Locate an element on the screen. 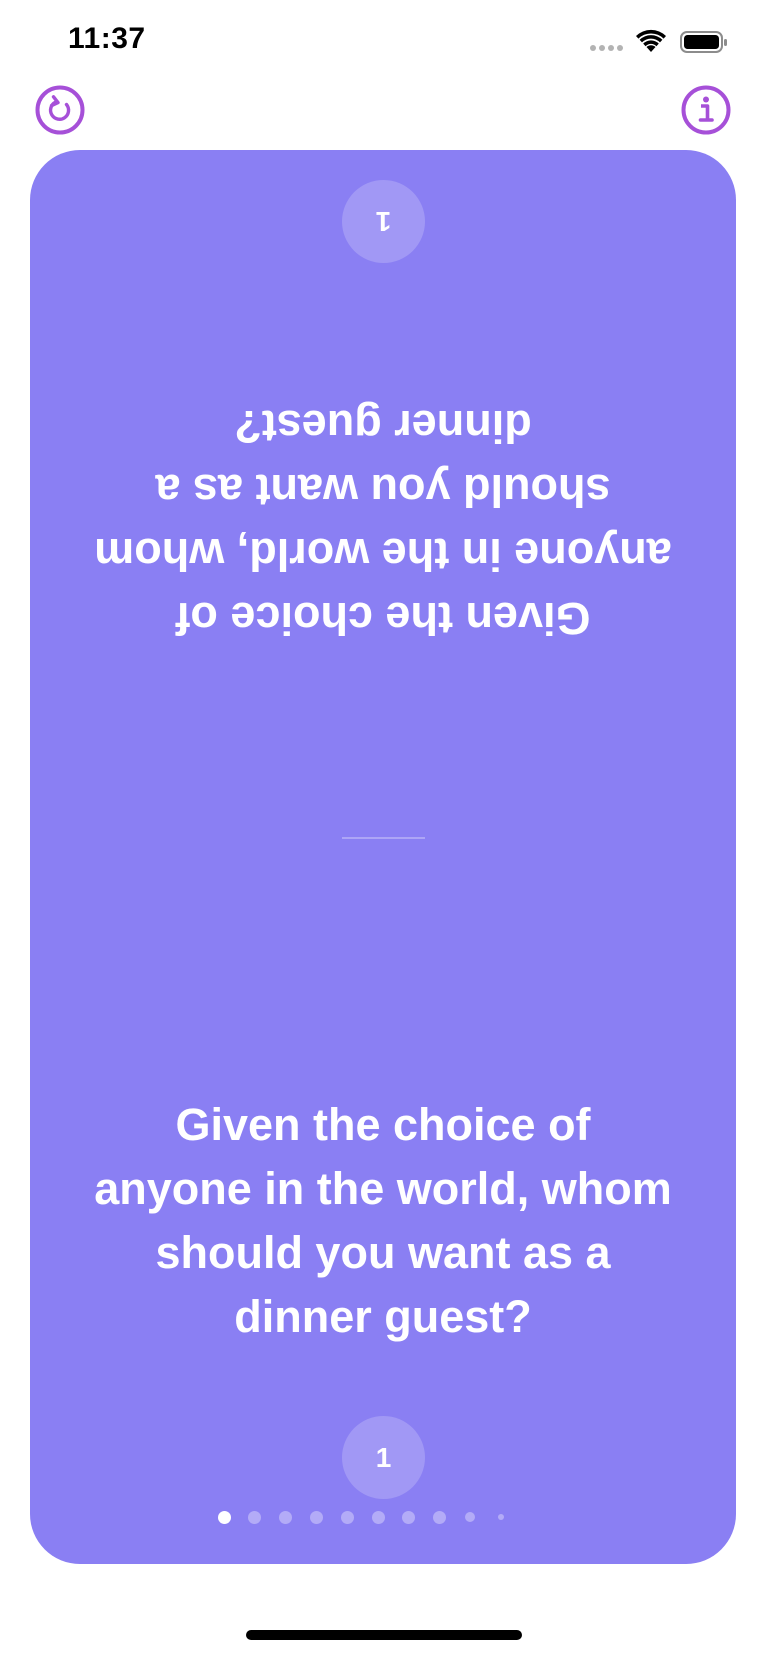 The width and height of the screenshot is (768, 1662). card-number-badge-mirrored: 1 is located at coordinates (383, 221).